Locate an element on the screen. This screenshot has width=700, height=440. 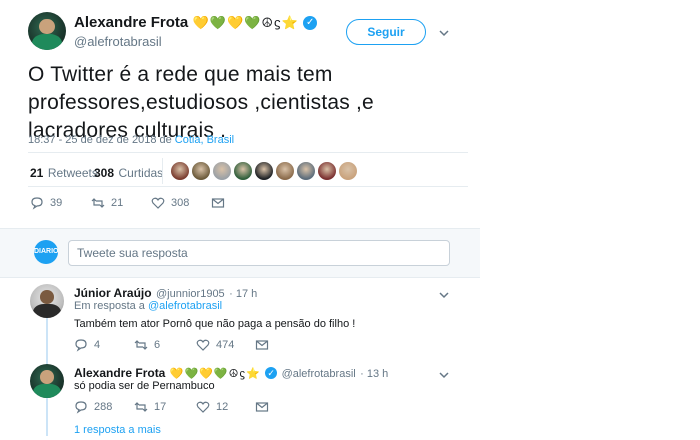
reply-author-handle: @junnior1905 is located at coordinates (190, 294).